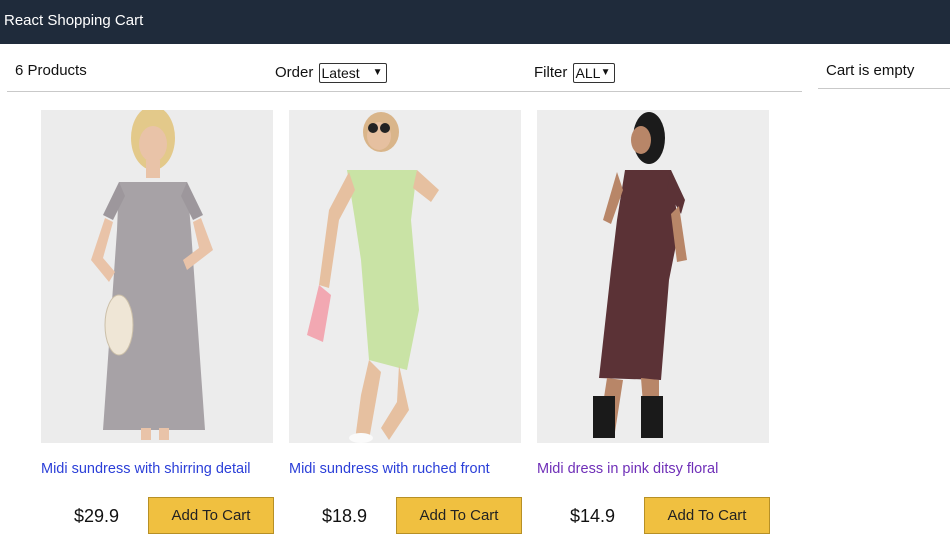 This screenshot has width=950, height=540. What do you see at coordinates (51, 70) in the screenshot?
I see `product-count: 6 Products` at bounding box center [51, 70].